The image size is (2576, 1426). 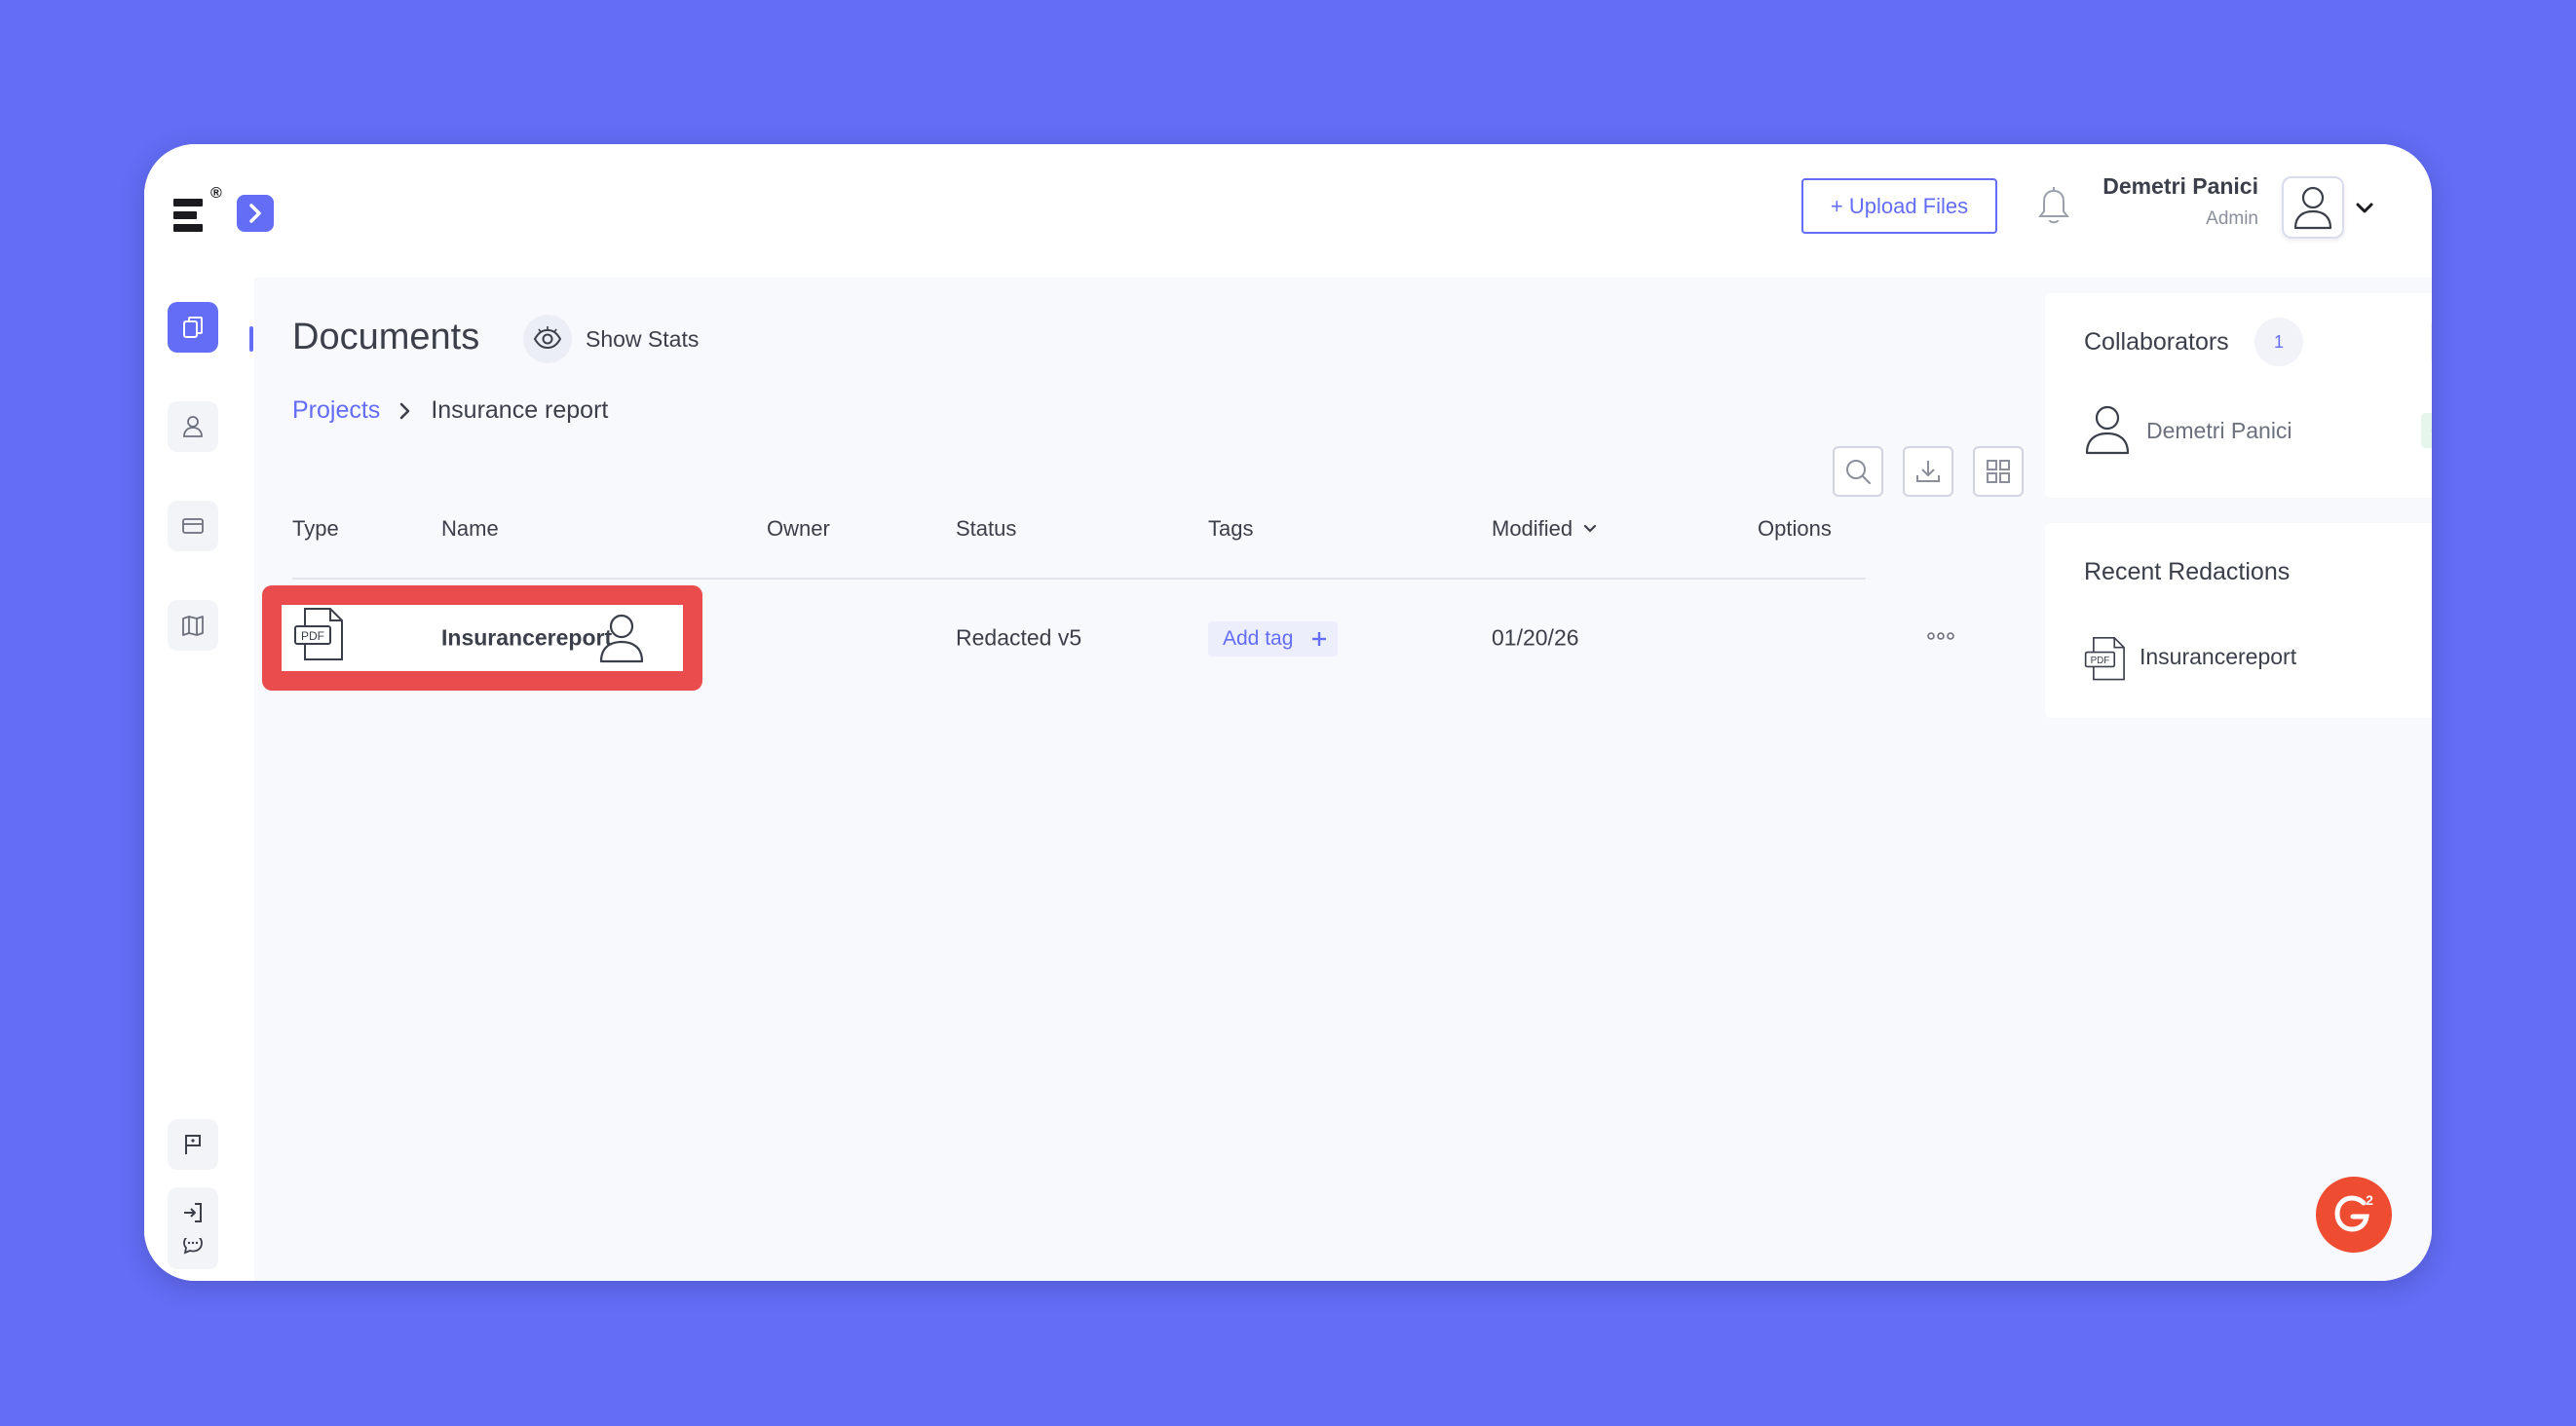 I want to click on user-role: Admin, so click(x=2232, y=219).